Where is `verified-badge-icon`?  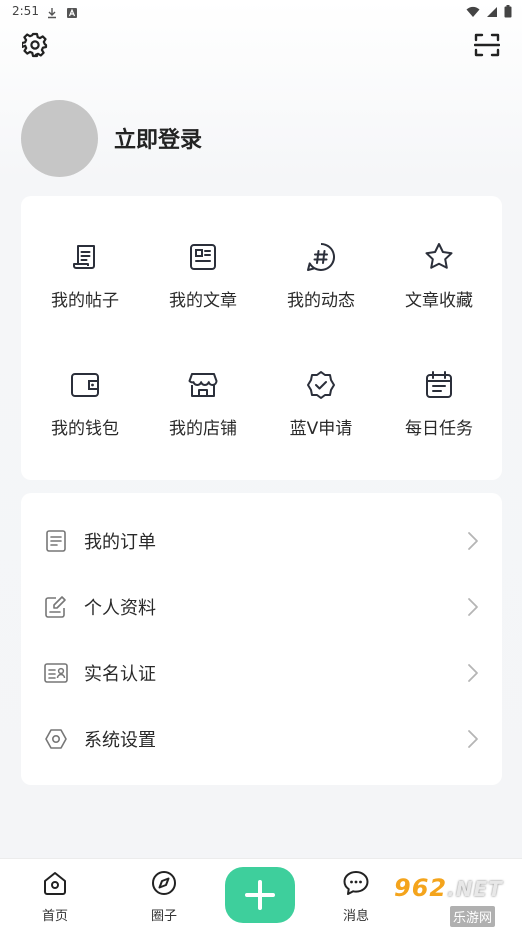
verified-badge-icon is located at coordinates (321, 385).